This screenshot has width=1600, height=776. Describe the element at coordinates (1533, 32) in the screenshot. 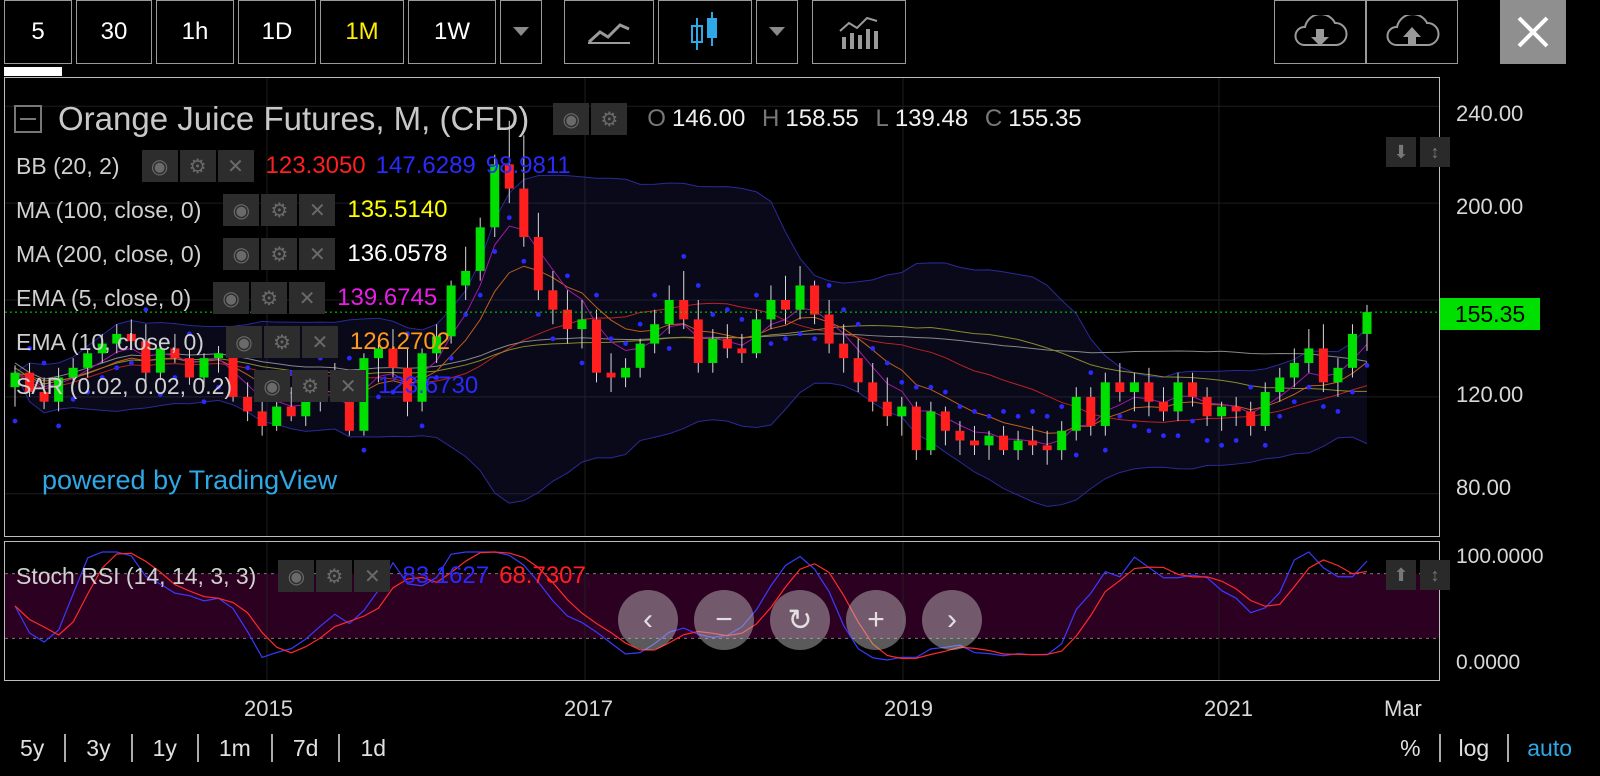

I see `close-button` at that location.